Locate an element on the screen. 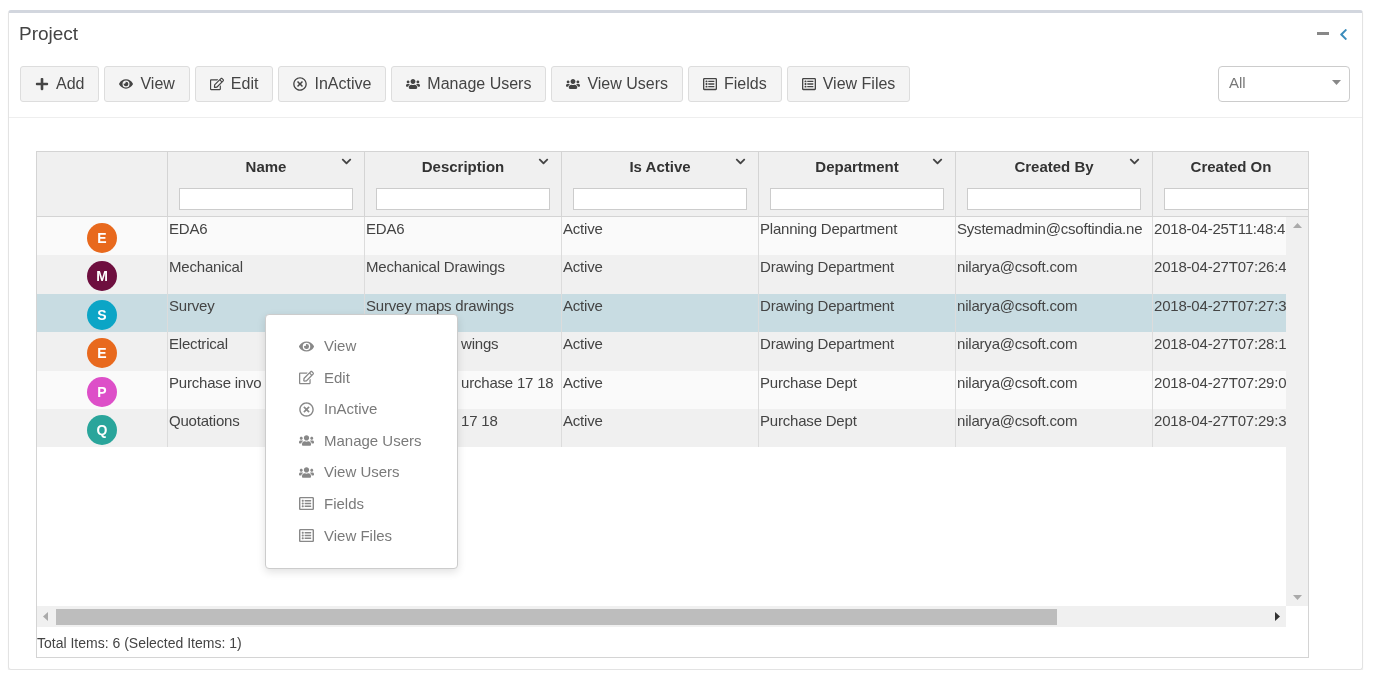 The image size is (1375, 675). menu-item: Fields is located at coordinates (378, 503).